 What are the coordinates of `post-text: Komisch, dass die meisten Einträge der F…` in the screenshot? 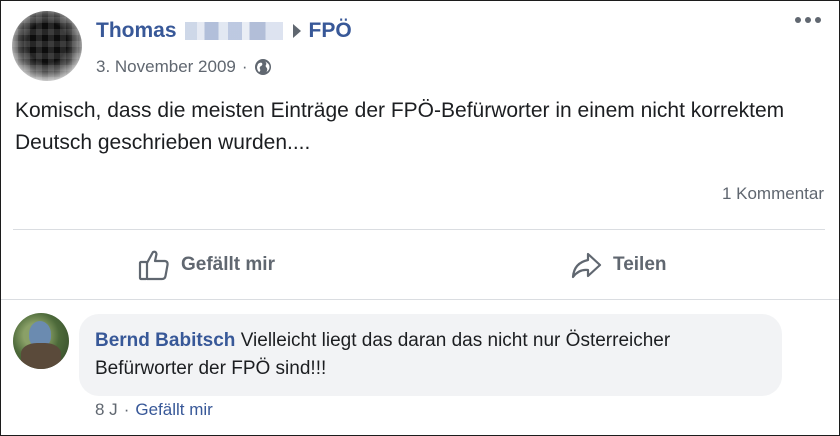 It's located at (400, 126).